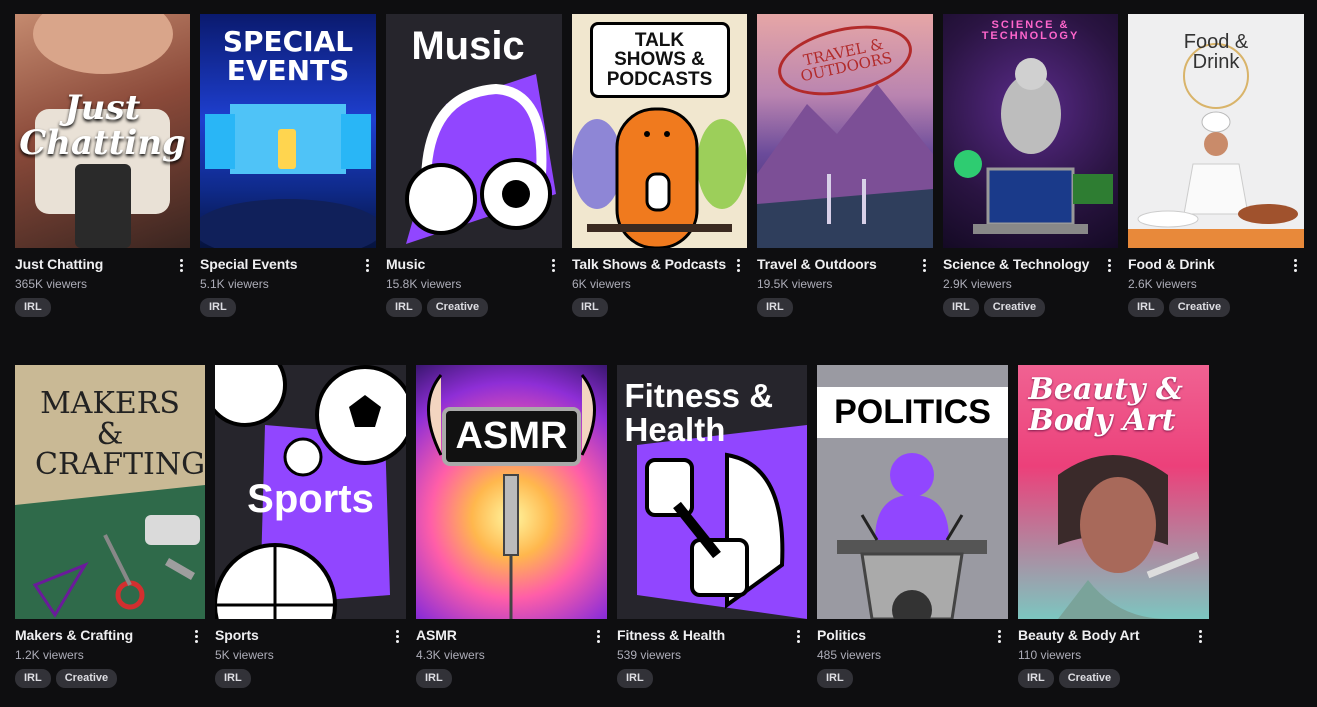 This screenshot has height=707, width=1317. I want to click on category-card-asmr: ASMR ASMR 4.3K viewers IRL, so click(511, 526).